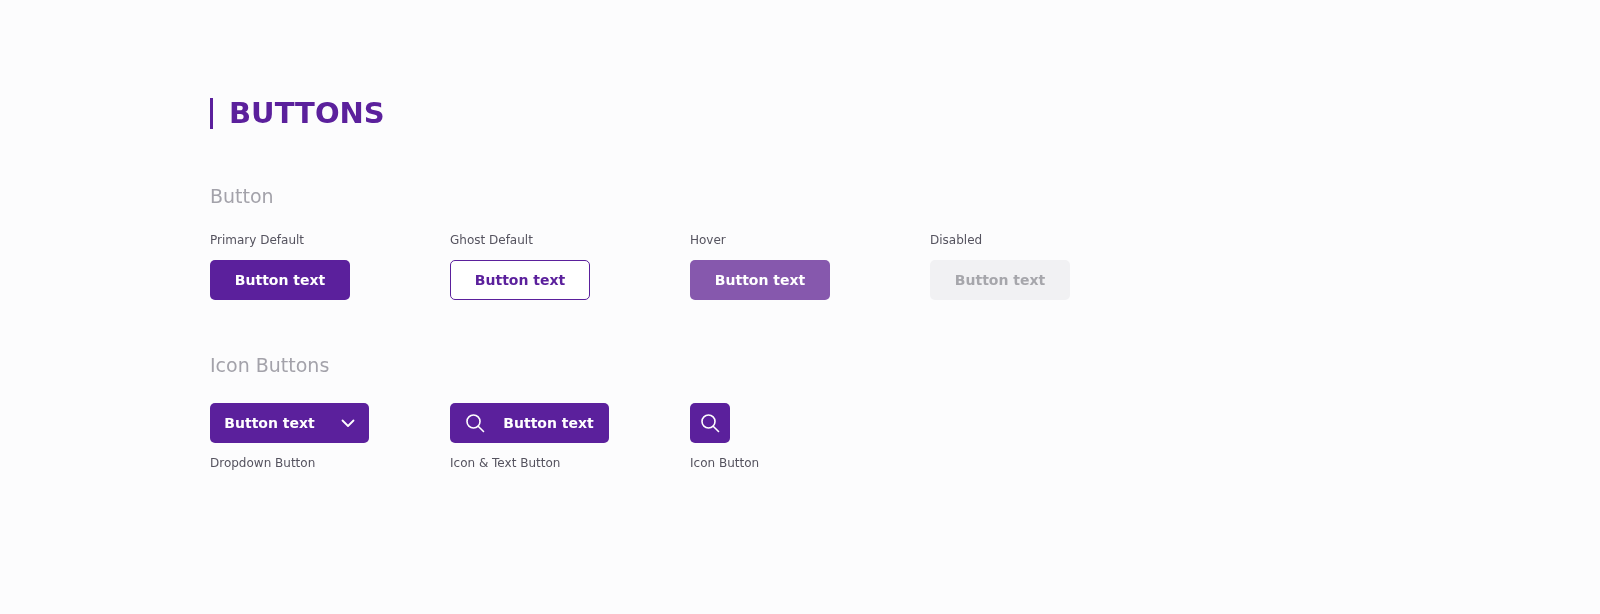  Describe the element at coordinates (211, 113) in the screenshot. I see `accent-bar` at that location.